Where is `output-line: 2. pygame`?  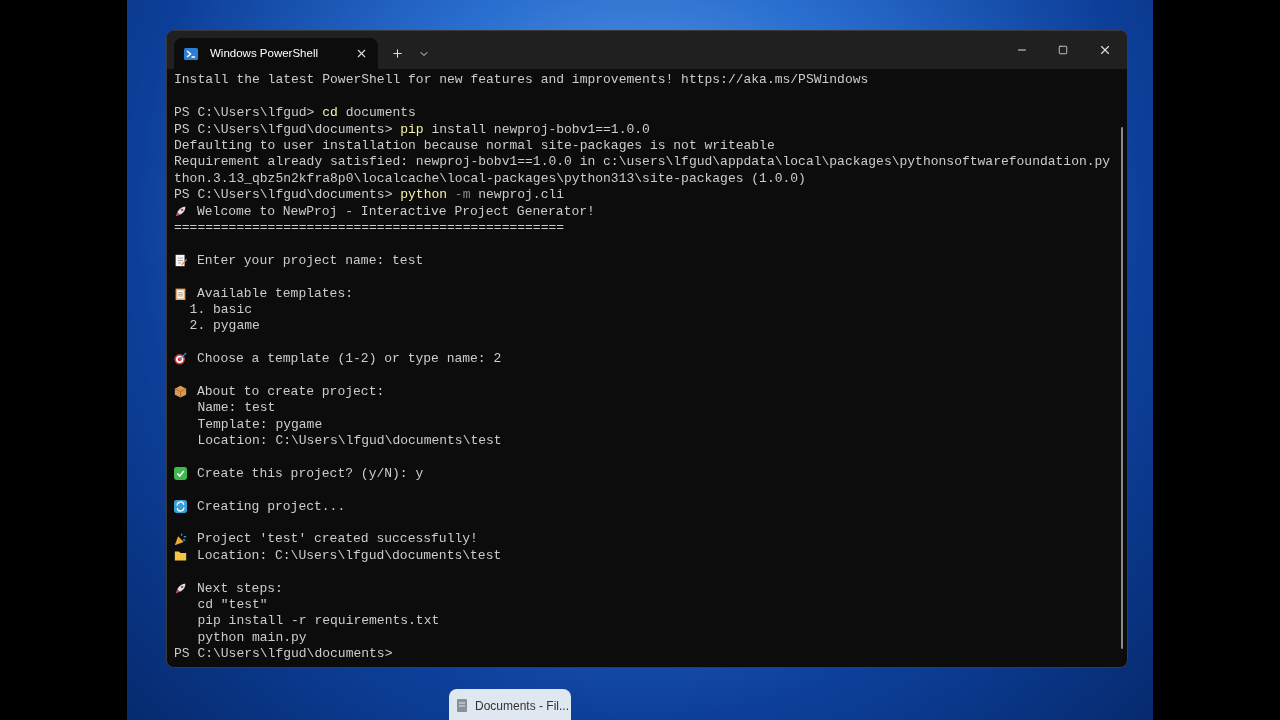 output-line: 2. pygame is located at coordinates (224, 326).